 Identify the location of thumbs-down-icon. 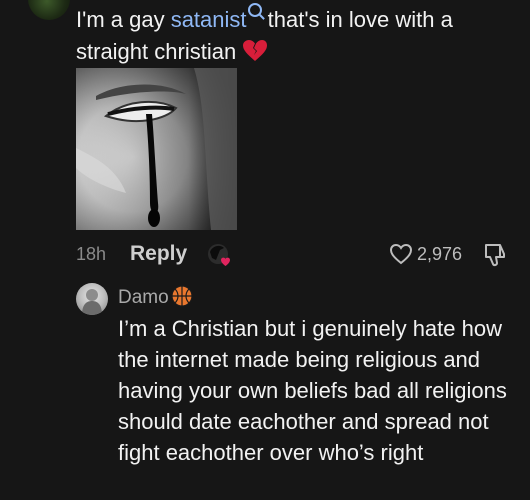
(495, 255).